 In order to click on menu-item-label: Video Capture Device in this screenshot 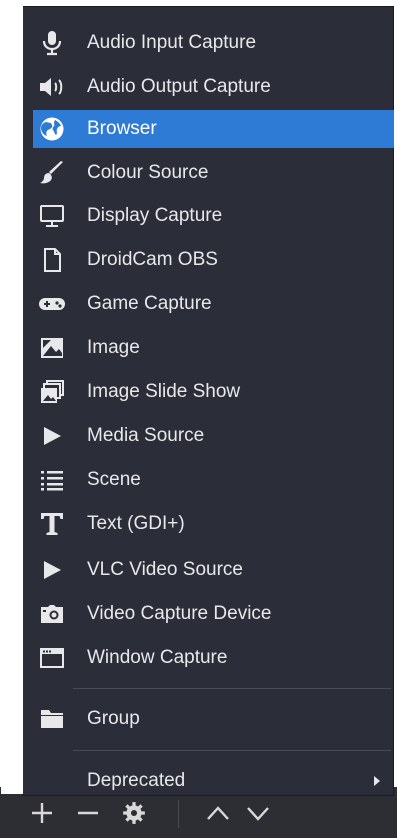, I will do `click(179, 613)`.